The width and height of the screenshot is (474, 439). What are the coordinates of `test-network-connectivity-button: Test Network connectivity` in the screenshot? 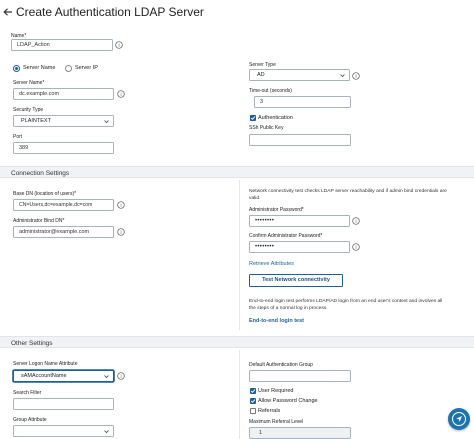 It's located at (296, 280).